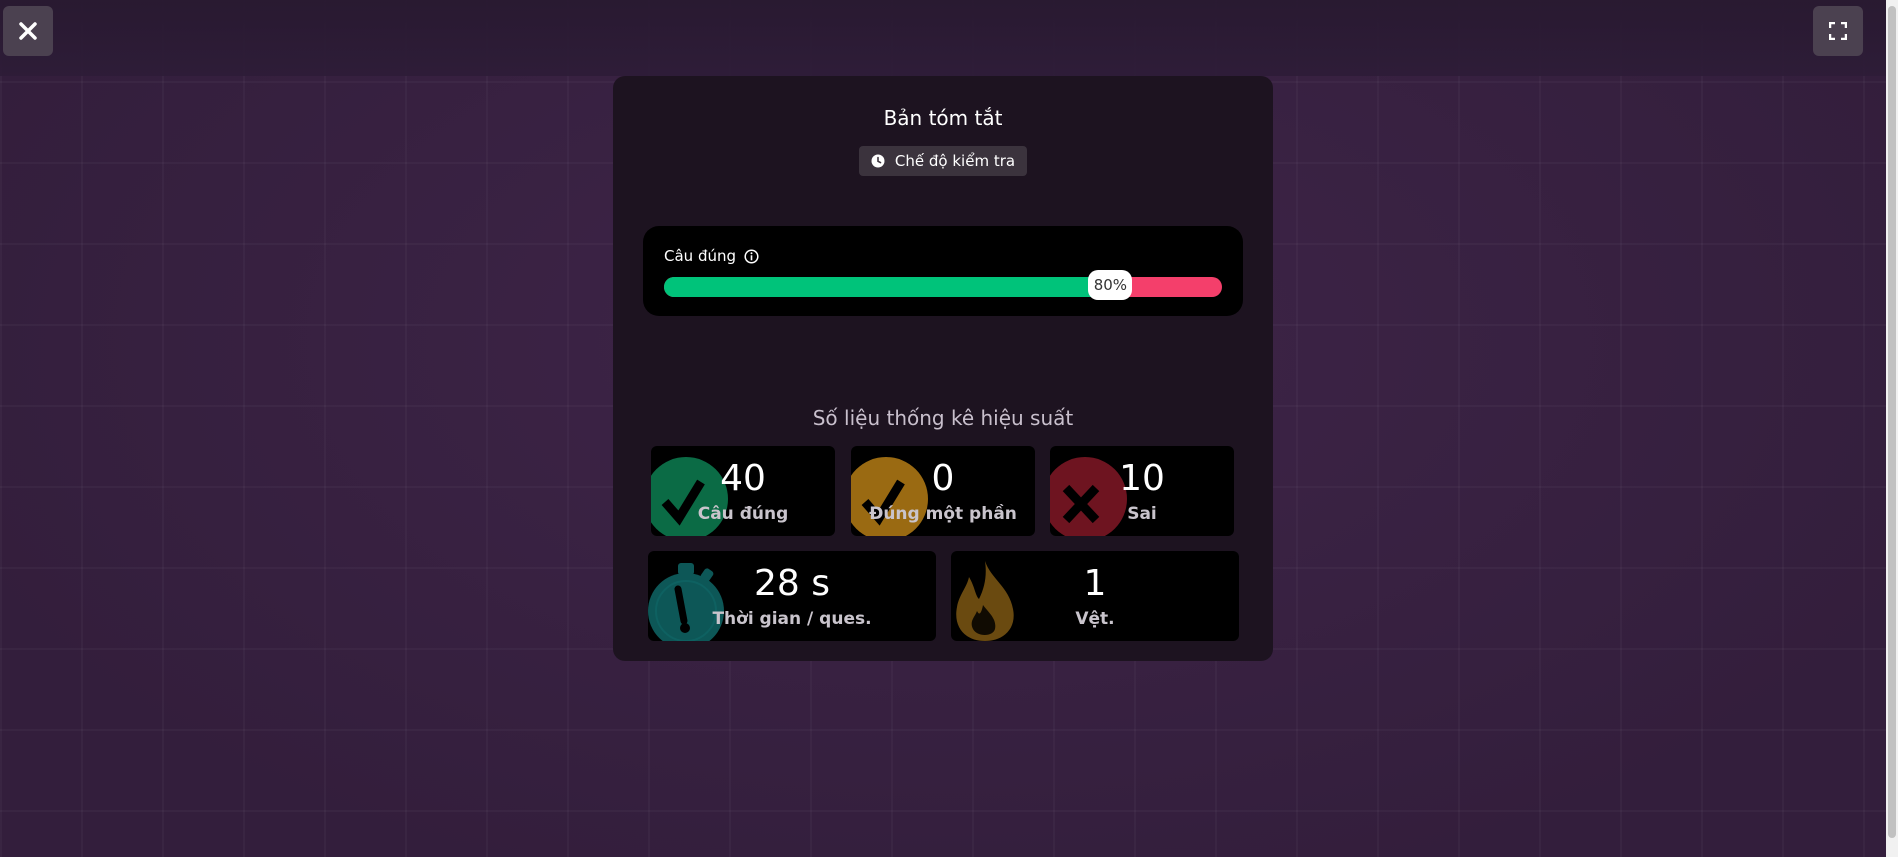 This screenshot has height=857, width=1898. I want to click on fullscreen-icon, so click(1838, 31).